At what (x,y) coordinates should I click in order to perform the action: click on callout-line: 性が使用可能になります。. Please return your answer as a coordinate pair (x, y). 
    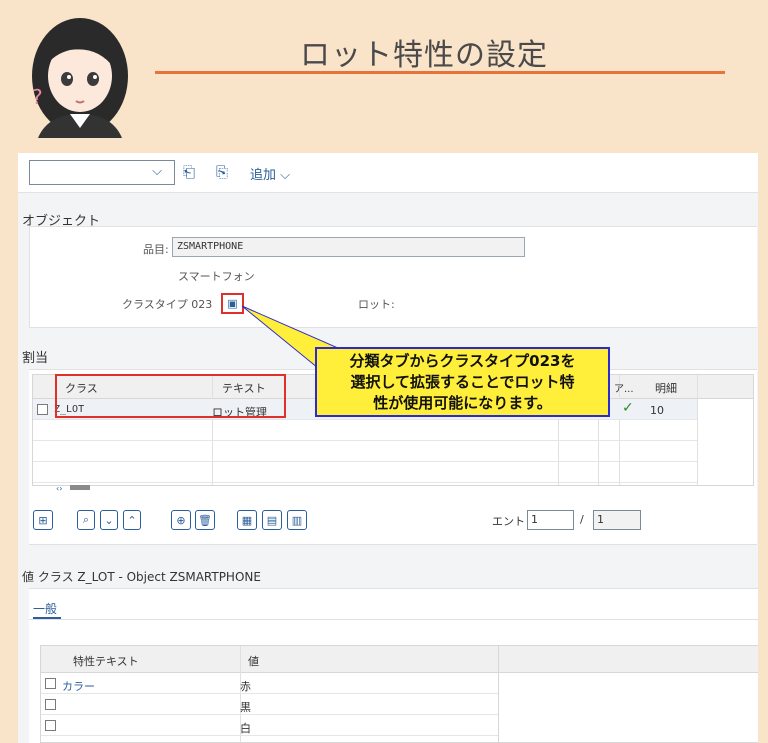
    Looking at the image, I should click on (462, 403).